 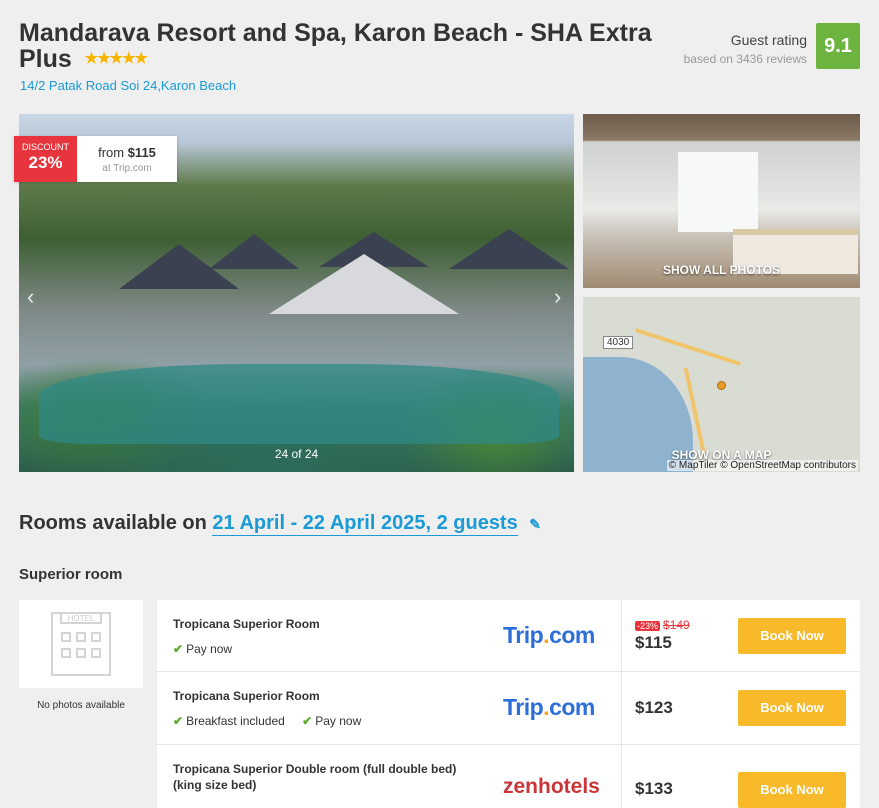 I want to click on photo-canopy-shape, so click(x=364, y=284).